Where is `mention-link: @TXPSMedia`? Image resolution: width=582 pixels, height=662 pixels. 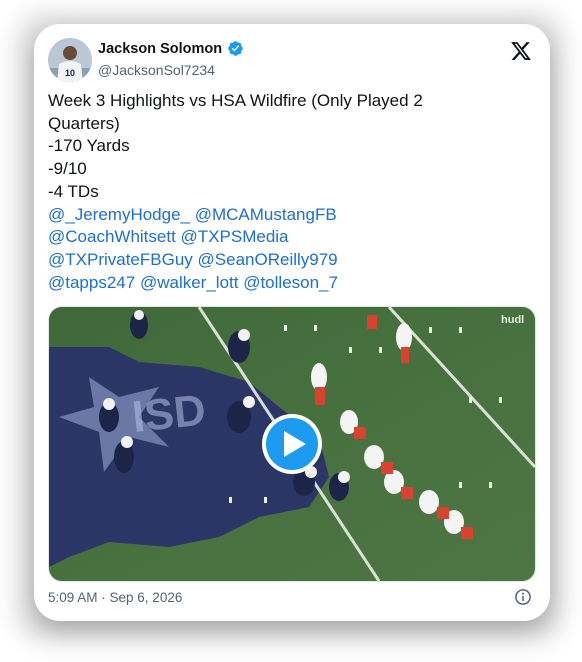 mention-link: @TXPSMedia is located at coordinates (235, 236).